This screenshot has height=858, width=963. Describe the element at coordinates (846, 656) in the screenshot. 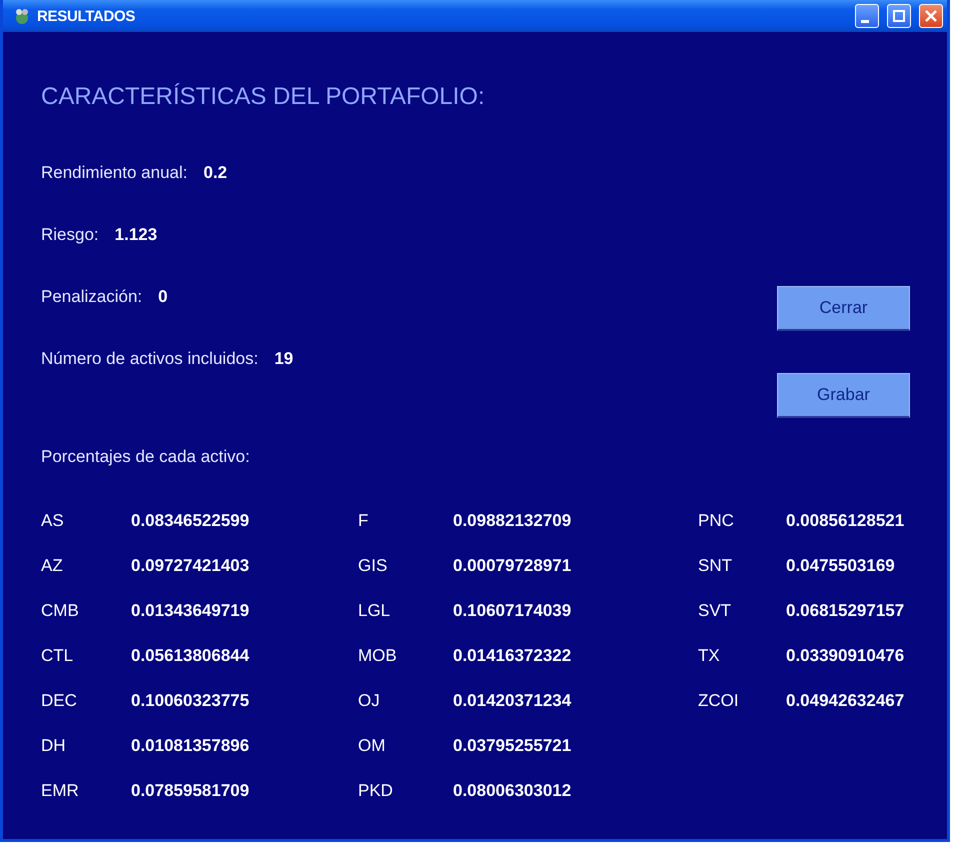

I see `asset-percentage: 0.03390910476` at that location.